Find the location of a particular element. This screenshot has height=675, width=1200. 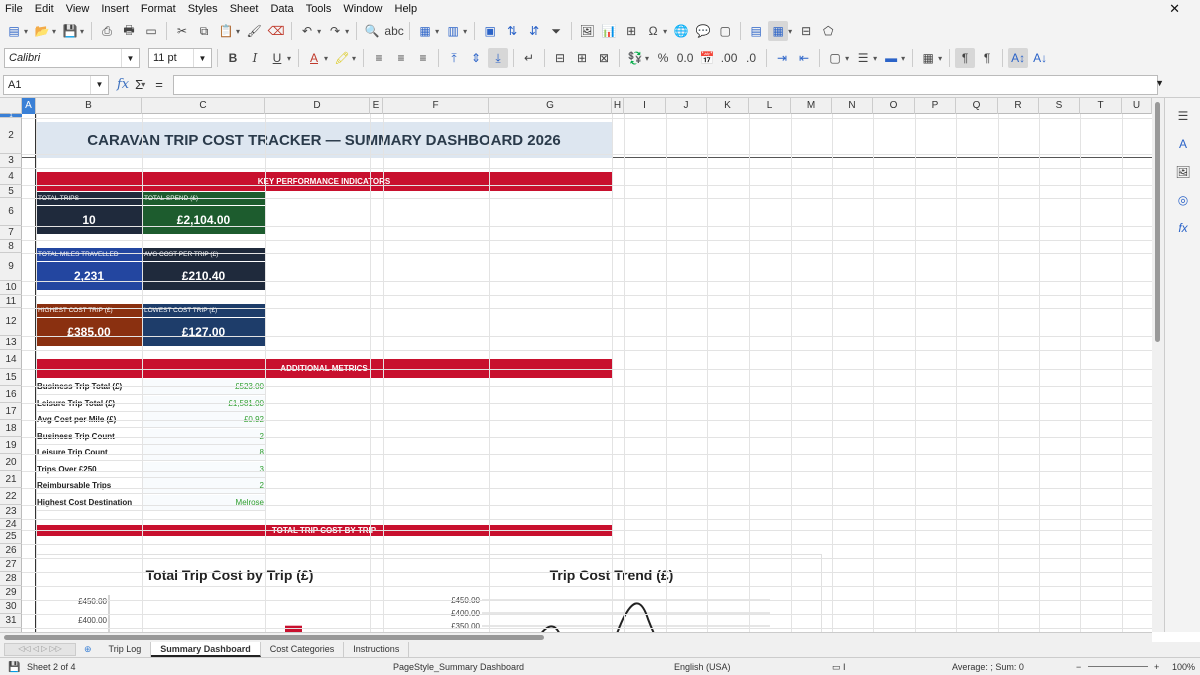

row-header-7: 7 is located at coordinates (11, 233).